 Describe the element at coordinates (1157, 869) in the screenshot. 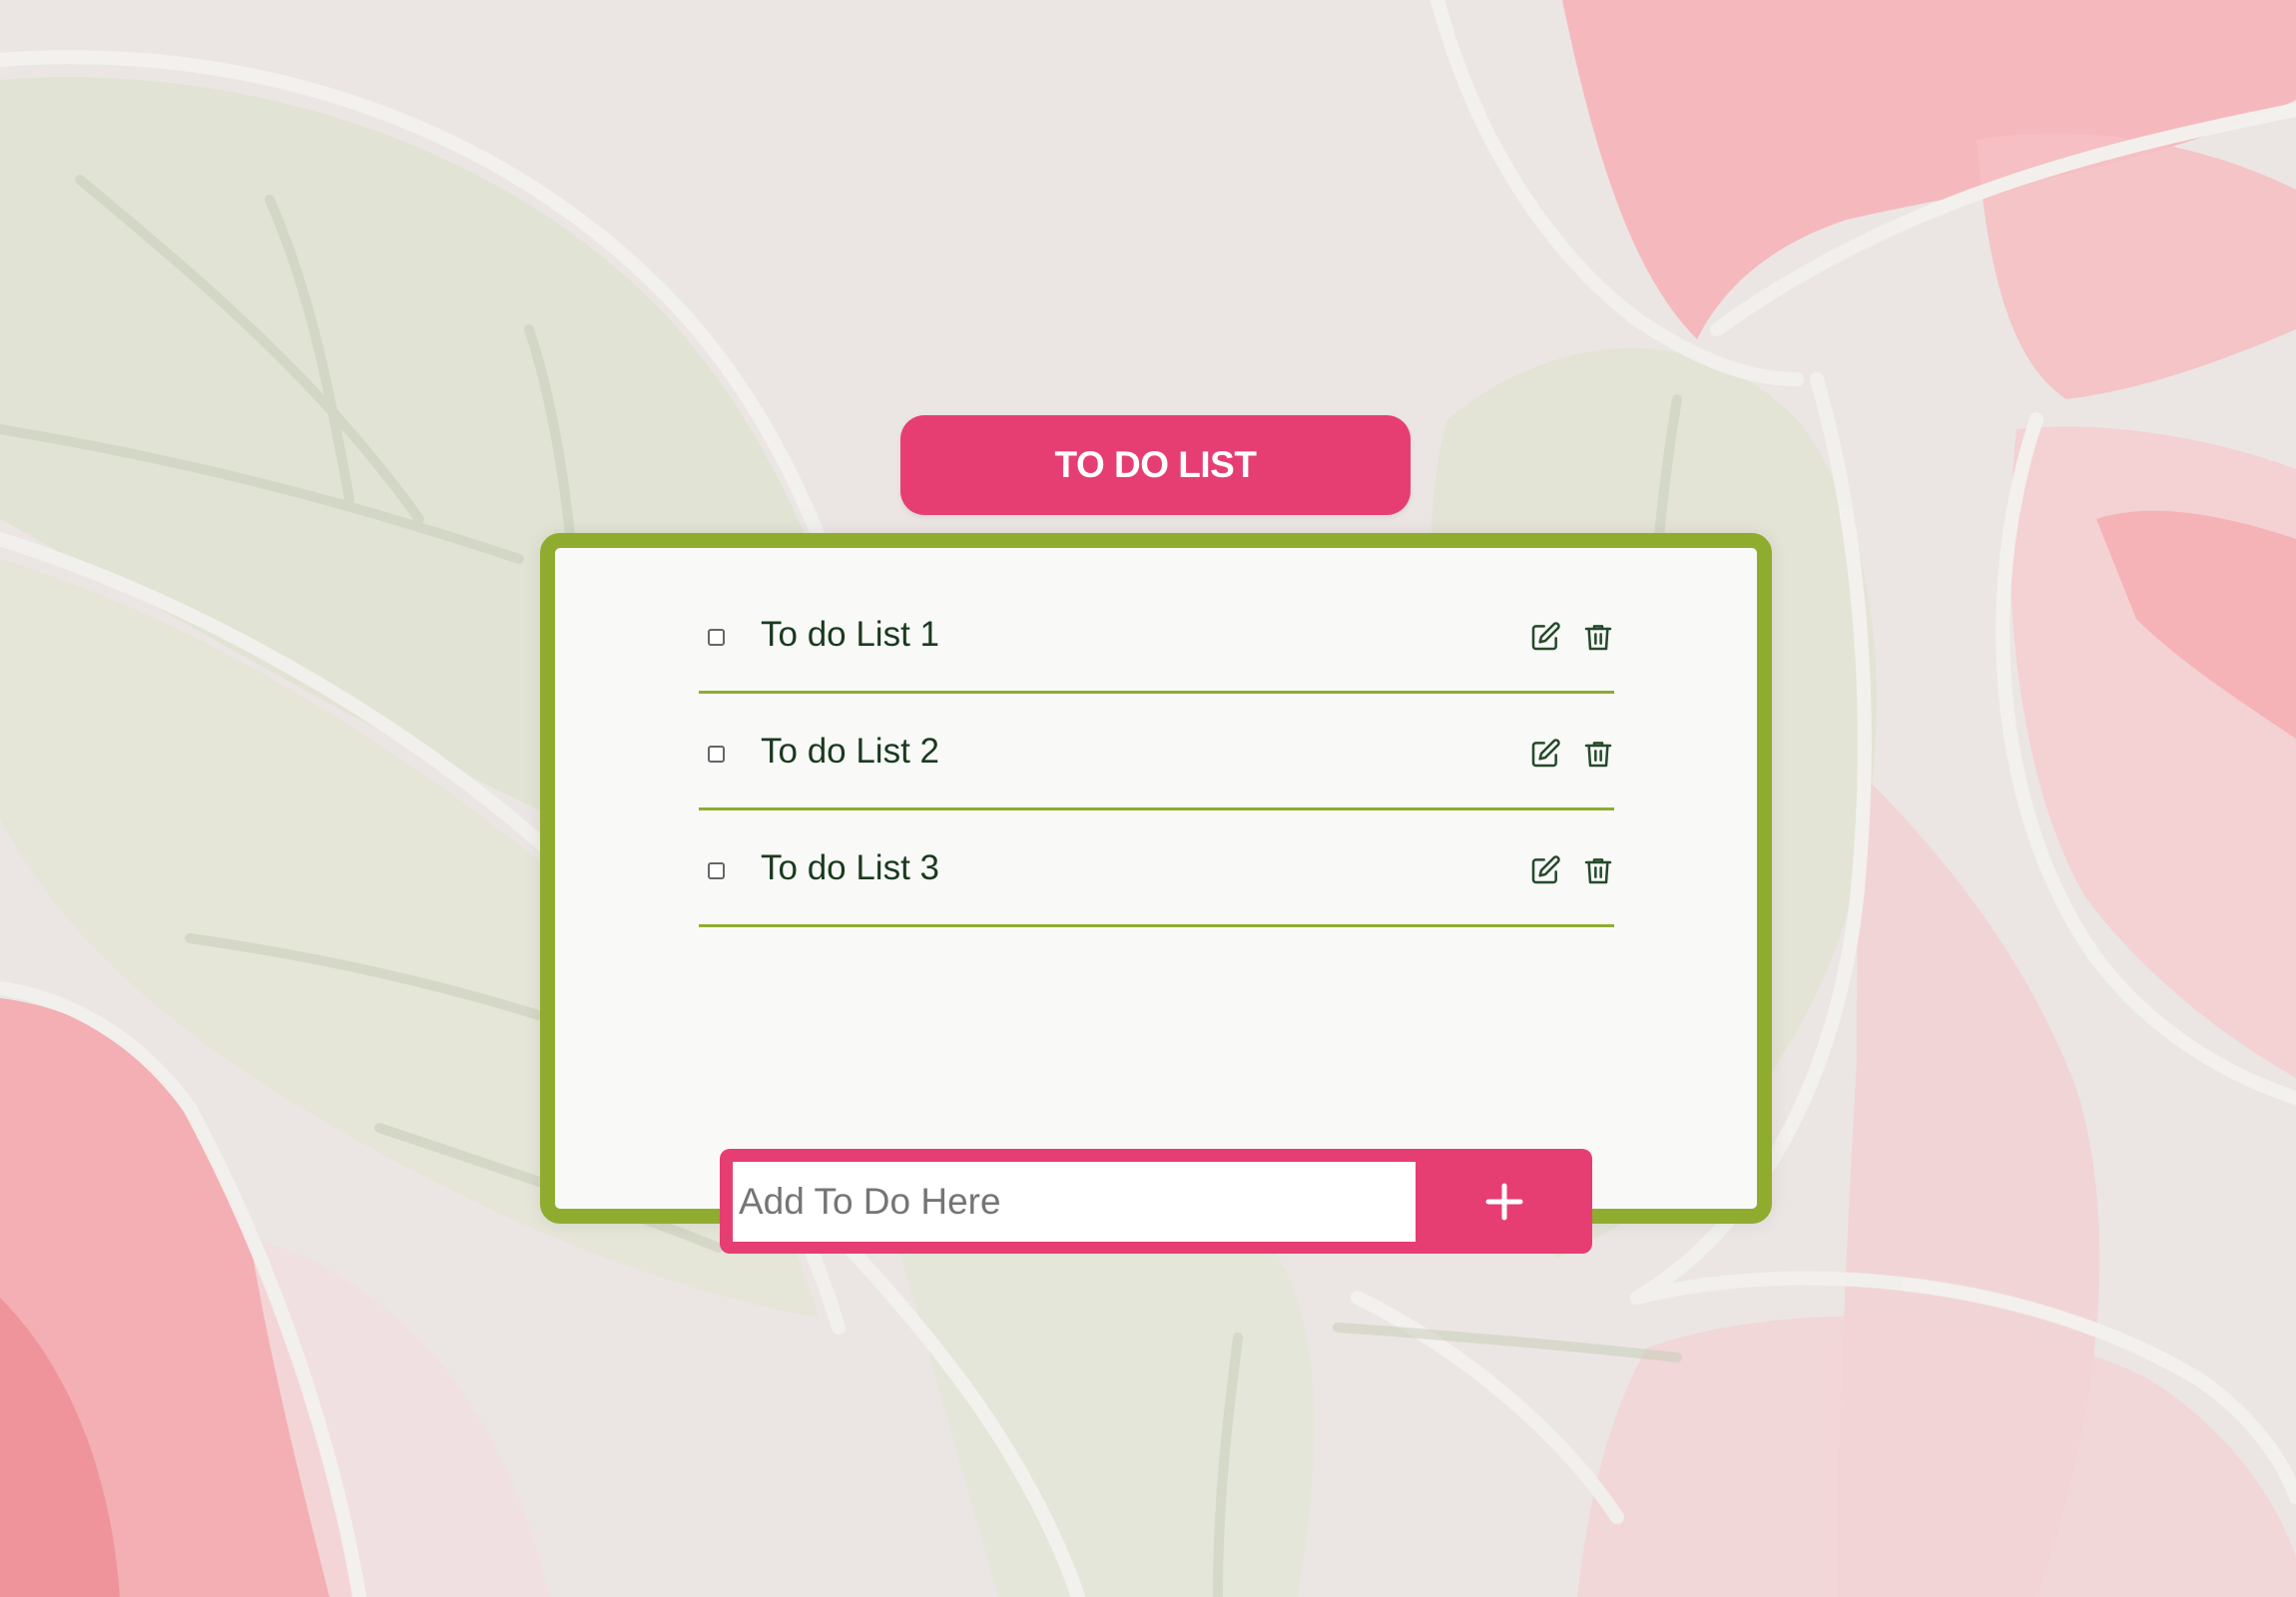

I see `list-item: To do List 3` at that location.